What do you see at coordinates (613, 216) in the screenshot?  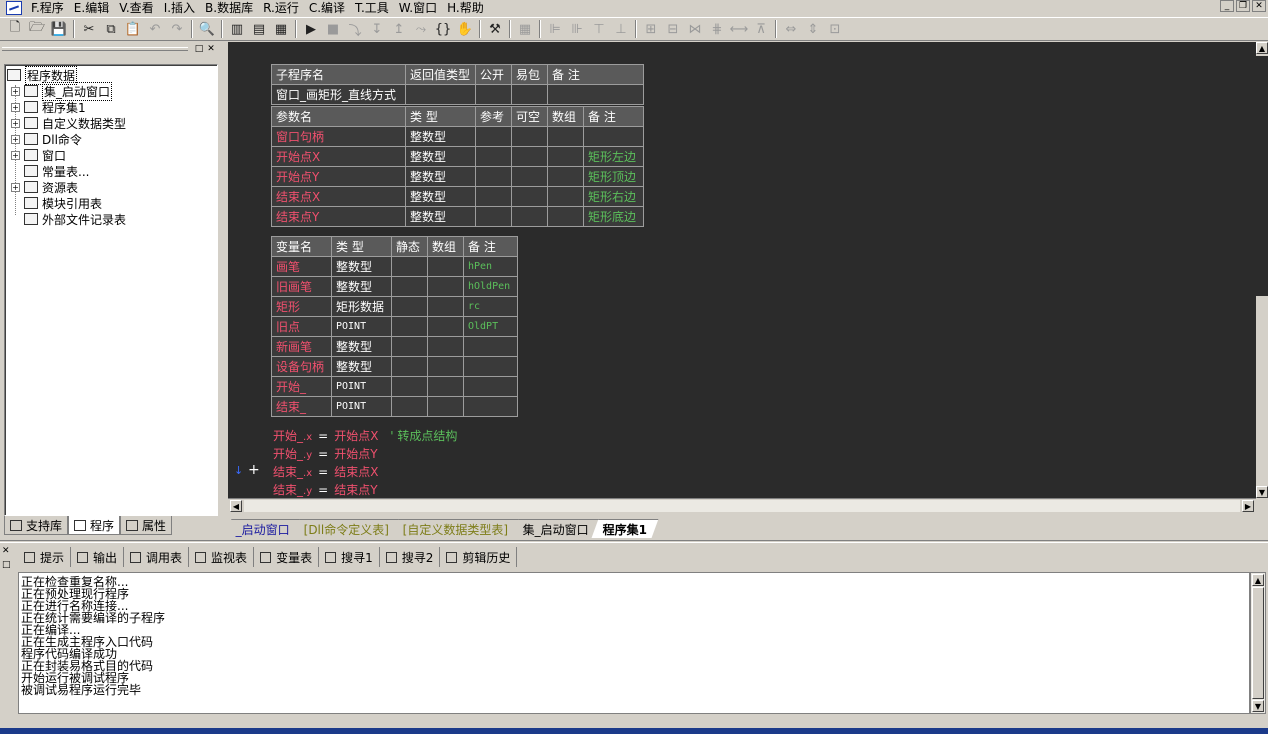 I see `param-note: 矩形底边` at bounding box center [613, 216].